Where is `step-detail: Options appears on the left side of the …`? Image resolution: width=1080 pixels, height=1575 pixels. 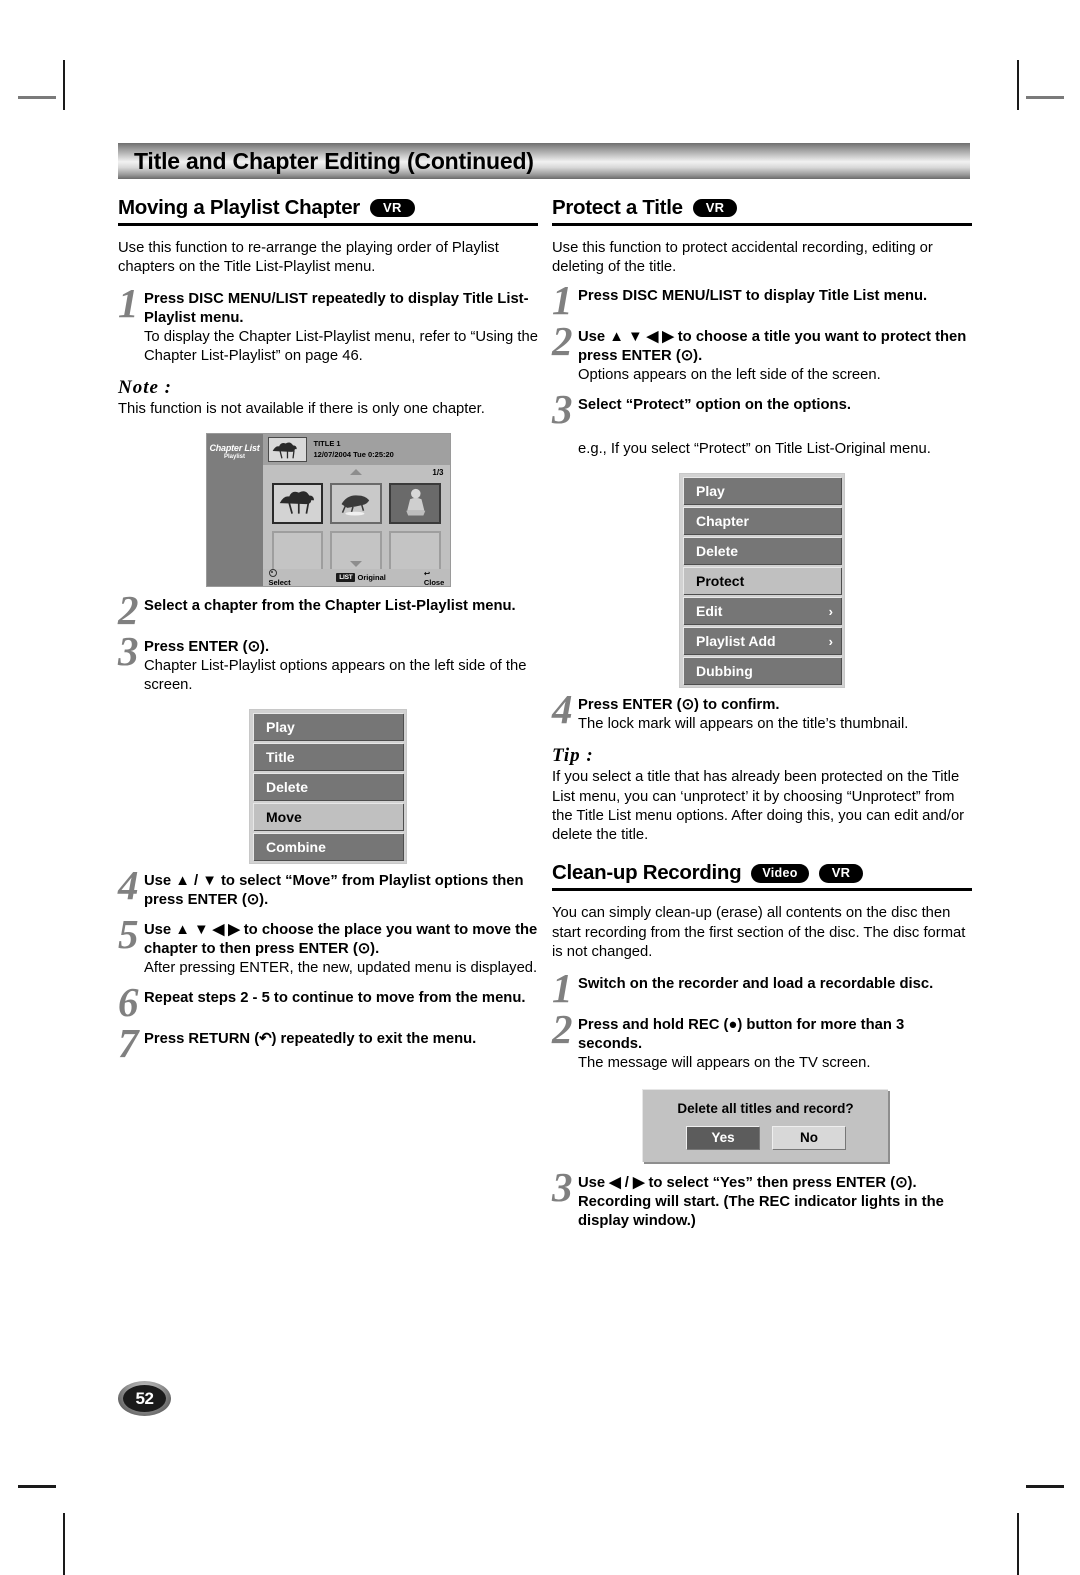
step-detail: Options appears on the left side of the … is located at coordinates (729, 375).